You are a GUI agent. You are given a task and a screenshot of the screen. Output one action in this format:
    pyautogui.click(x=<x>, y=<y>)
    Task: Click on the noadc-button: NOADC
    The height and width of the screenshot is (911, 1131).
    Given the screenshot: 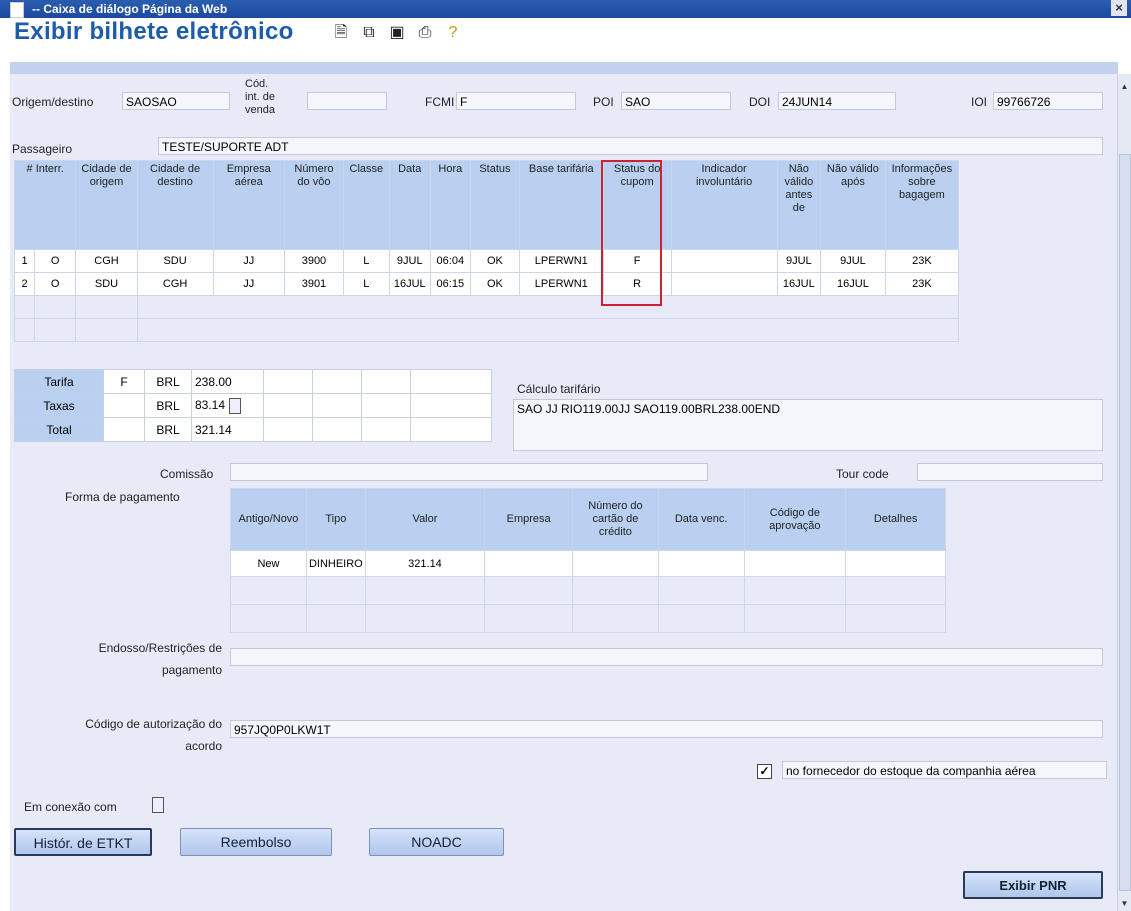 What is the action you would take?
    pyautogui.click(x=436, y=842)
    